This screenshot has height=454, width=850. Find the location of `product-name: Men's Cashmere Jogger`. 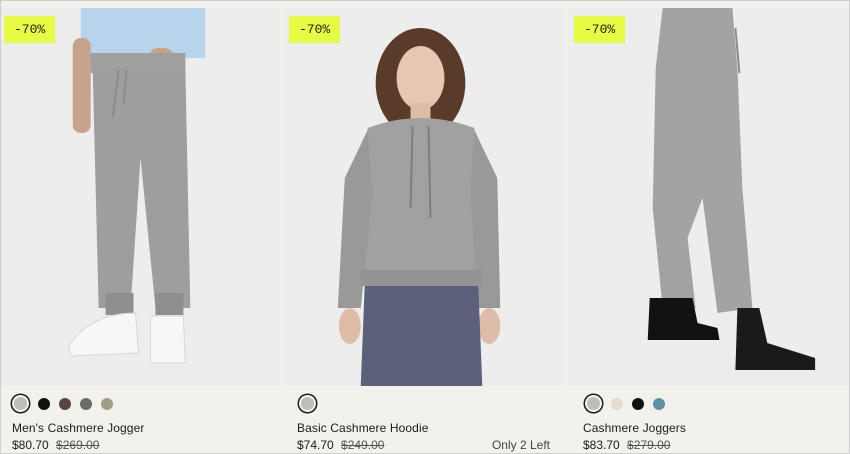

product-name: Men's Cashmere Jogger is located at coordinates (78, 428).